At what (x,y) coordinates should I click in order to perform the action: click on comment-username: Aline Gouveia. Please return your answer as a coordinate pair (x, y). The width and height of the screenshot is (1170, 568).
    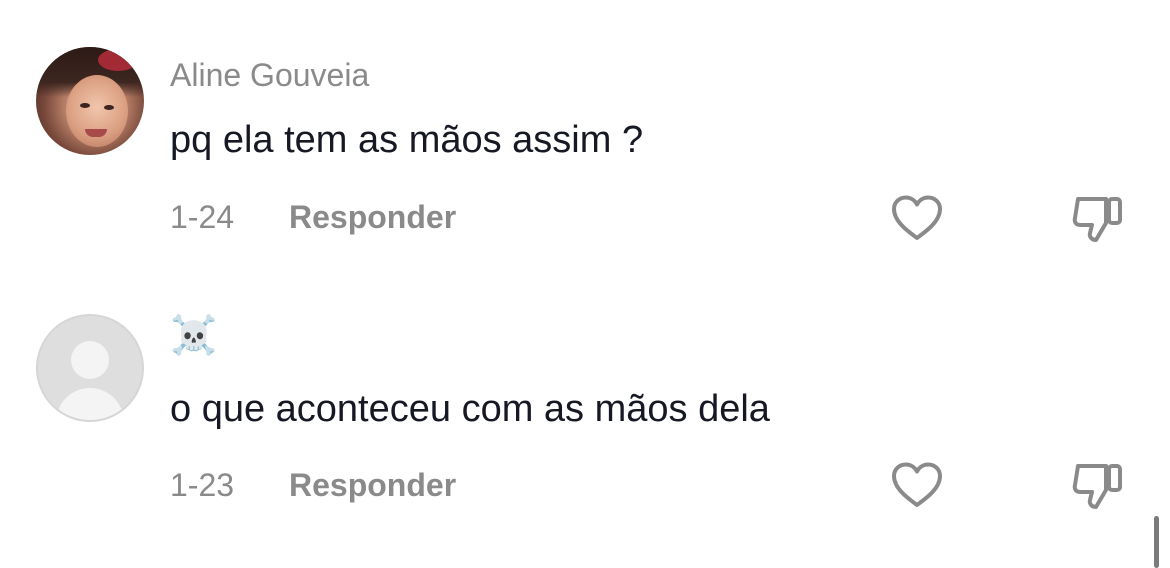
    Looking at the image, I should click on (269, 75).